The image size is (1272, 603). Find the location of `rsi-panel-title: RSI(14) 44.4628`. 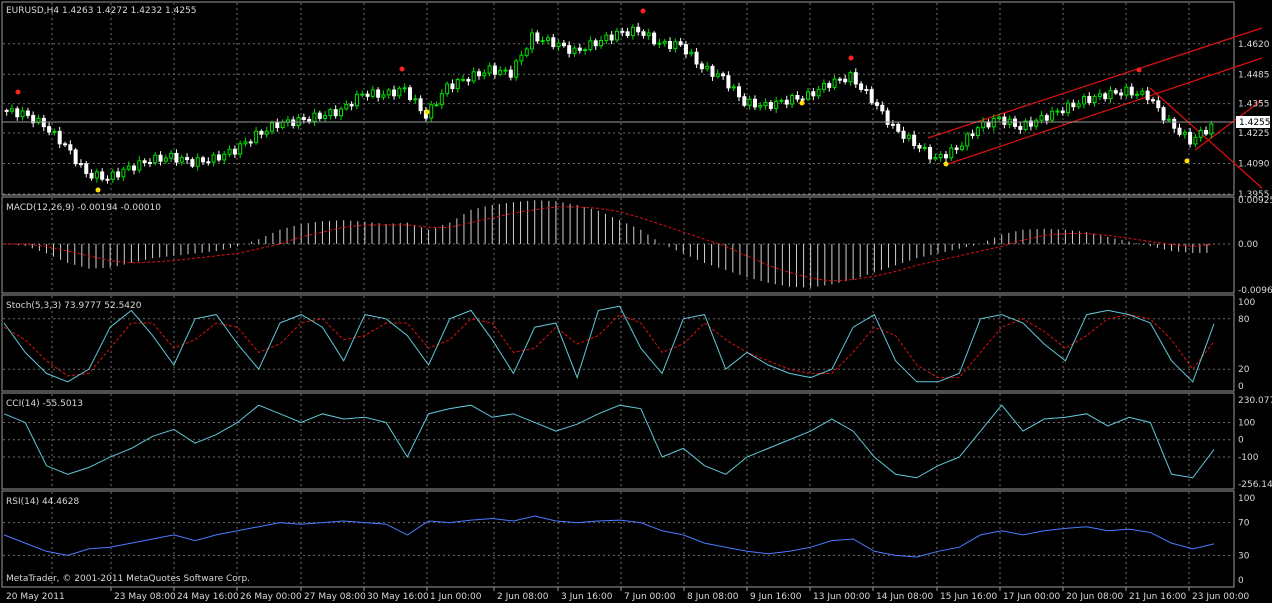

rsi-panel-title: RSI(14) 44.4628 is located at coordinates (42, 502).